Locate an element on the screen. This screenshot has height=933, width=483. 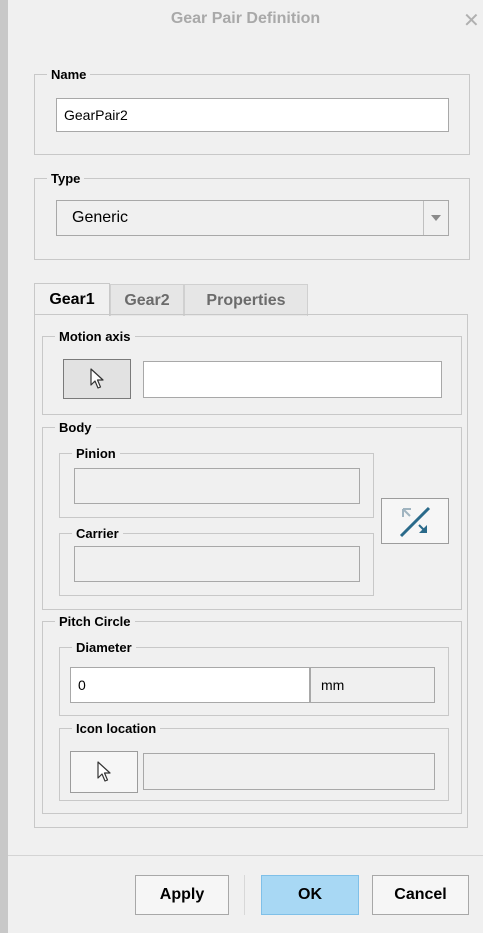
ok-button: OK is located at coordinates (310, 895).